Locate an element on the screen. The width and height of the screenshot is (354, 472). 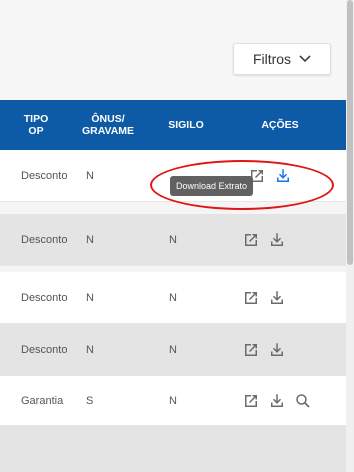
header-onus-gravame: ÔNUS/ GRAVAME is located at coordinates (108, 125).